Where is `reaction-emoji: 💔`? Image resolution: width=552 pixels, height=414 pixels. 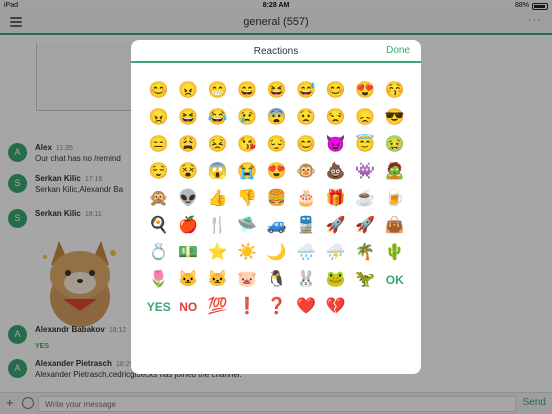
reaction-emoji: 💔 is located at coordinates (336, 306).